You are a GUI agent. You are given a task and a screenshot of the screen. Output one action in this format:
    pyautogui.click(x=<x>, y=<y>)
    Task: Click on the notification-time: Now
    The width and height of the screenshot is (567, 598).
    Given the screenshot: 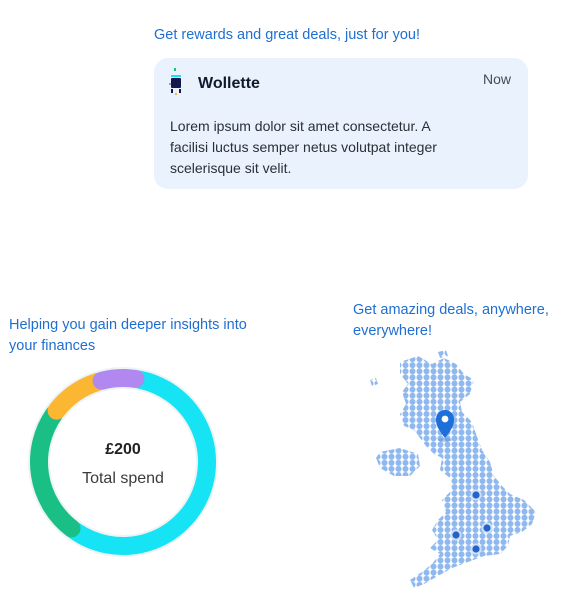 What is the action you would take?
    pyautogui.click(x=496, y=79)
    